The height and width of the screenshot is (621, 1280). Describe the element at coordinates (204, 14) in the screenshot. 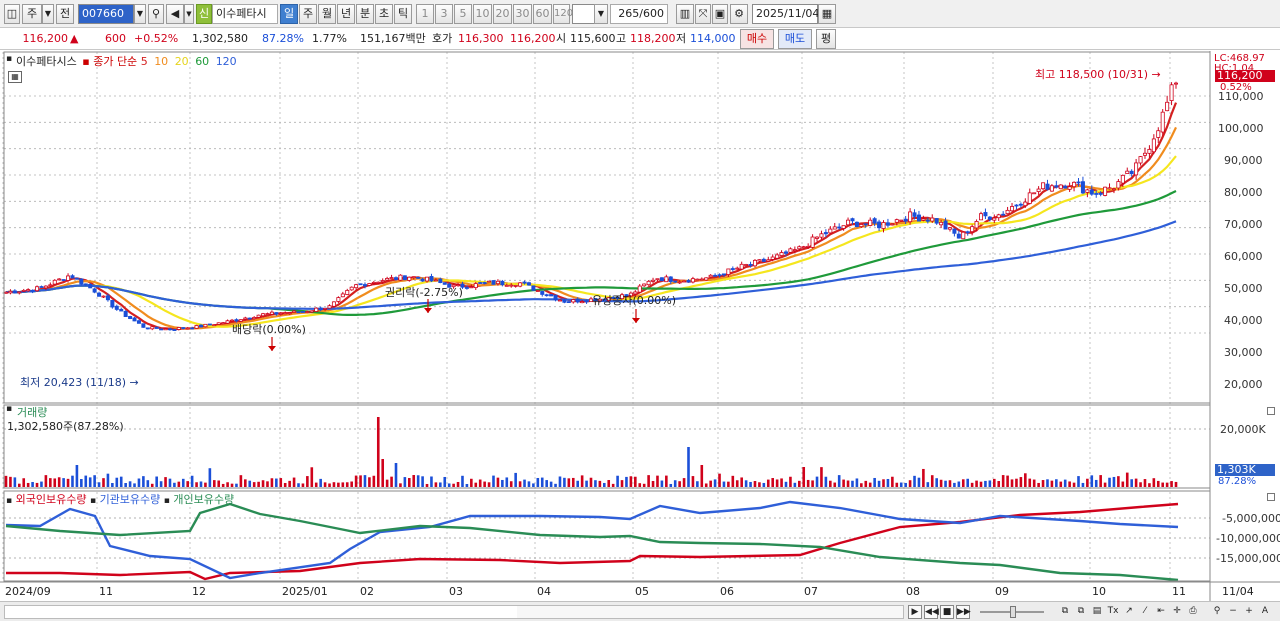

I see `credit-badge: 신` at that location.